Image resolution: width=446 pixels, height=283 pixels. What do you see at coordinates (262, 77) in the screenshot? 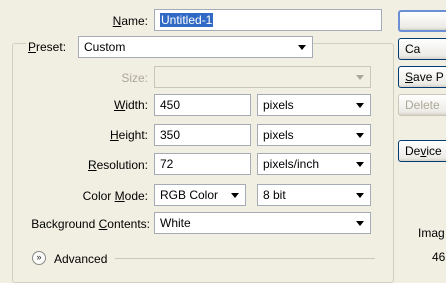
I see `size-select` at bounding box center [262, 77].